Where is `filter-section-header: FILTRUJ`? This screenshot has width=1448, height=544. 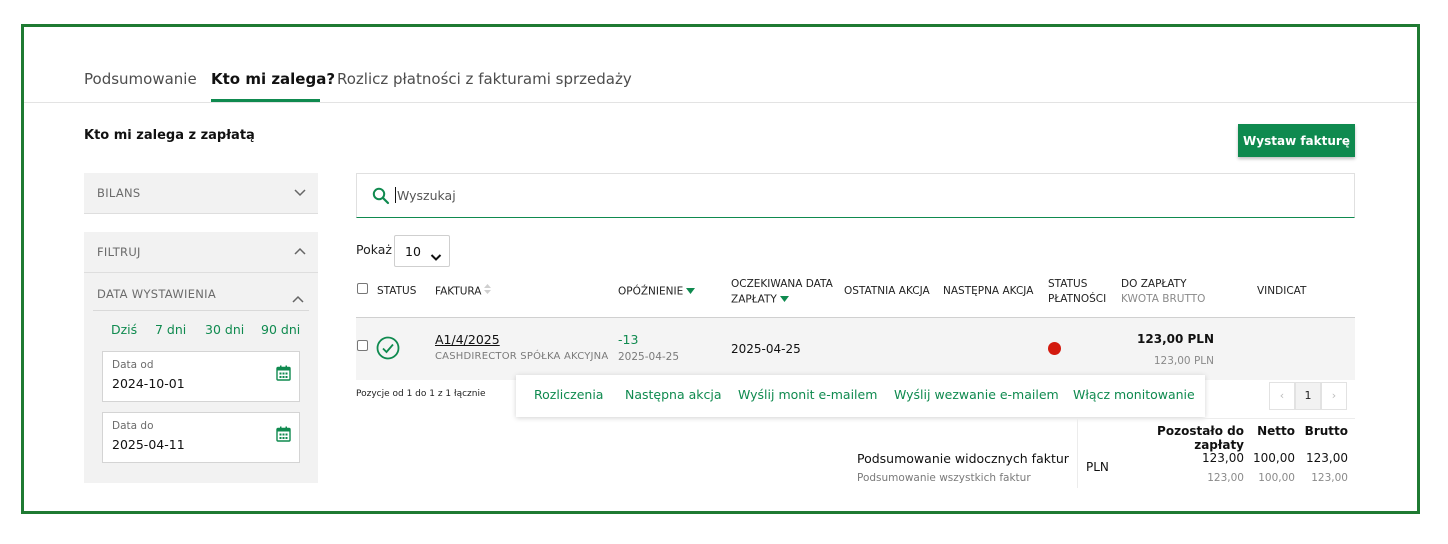
filter-section-header: FILTRUJ is located at coordinates (201, 252).